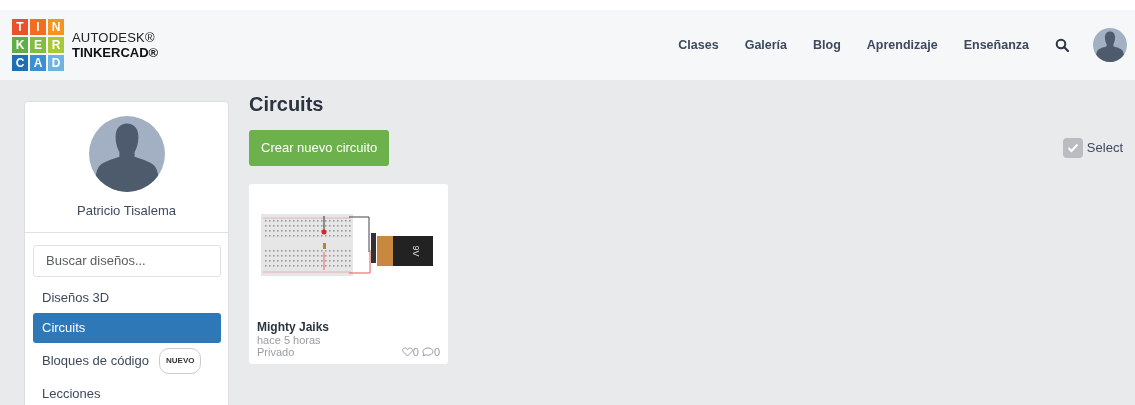 The height and width of the screenshot is (405, 1135). What do you see at coordinates (436, 351) in the screenshot?
I see `comment-count: 0` at bounding box center [436, 351].